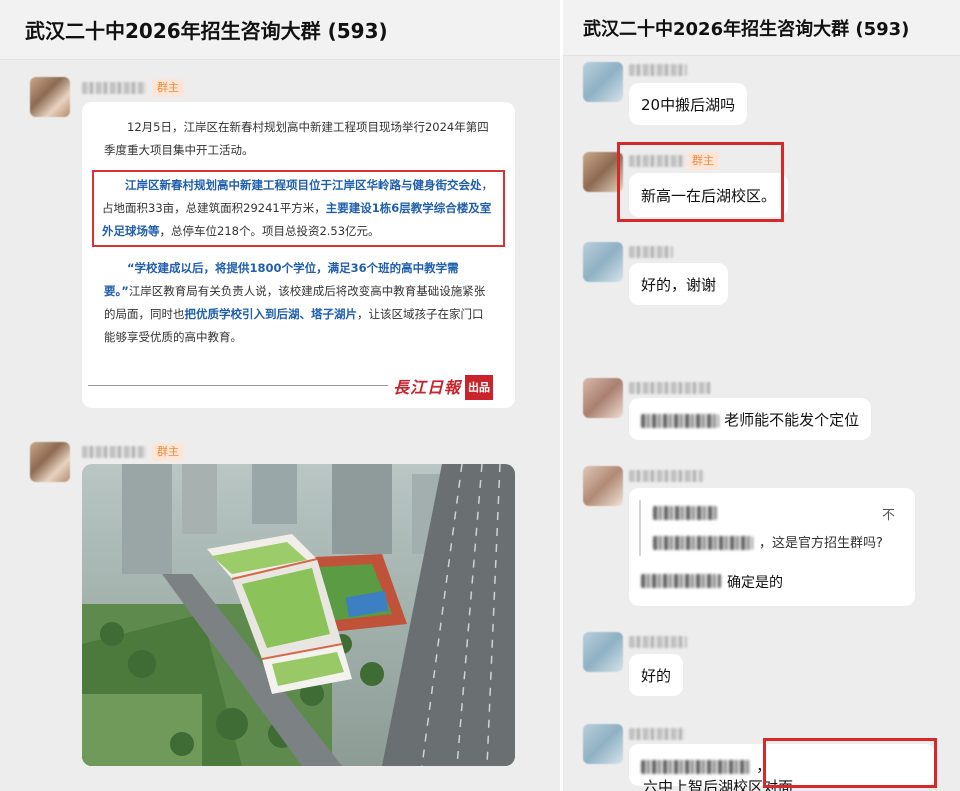  Describe the element at coordinates (792, 420) in the screenshot. I see `message-text: 老师能不能发个定位` at that location.